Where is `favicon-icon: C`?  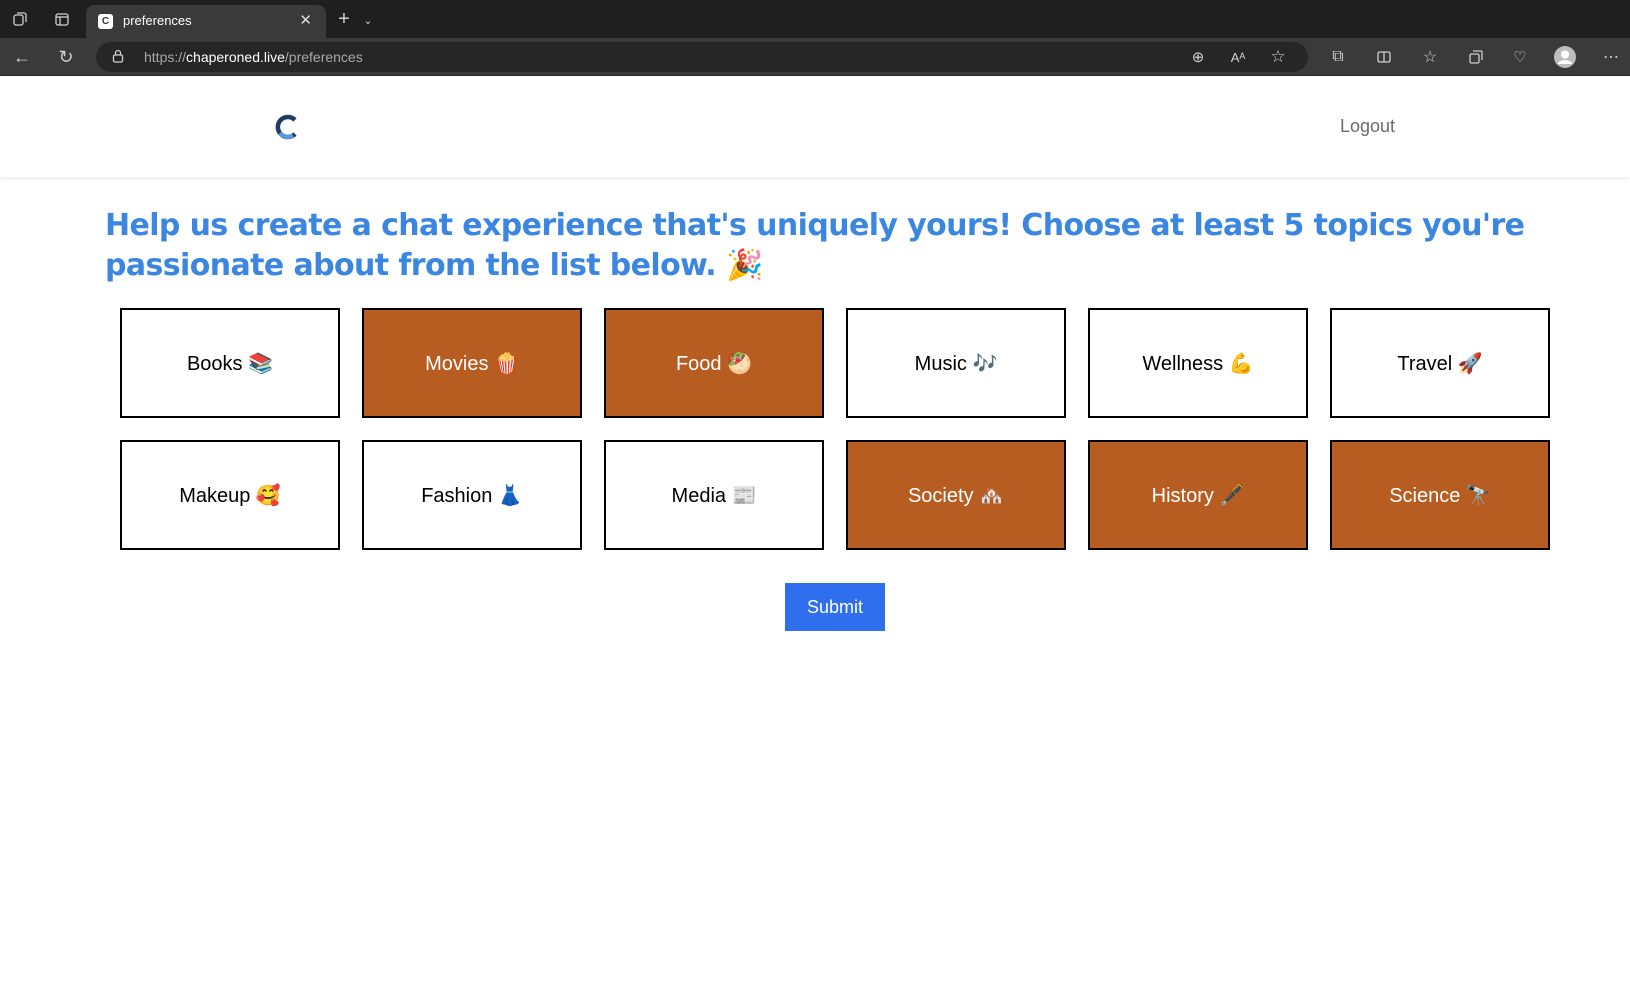 favicon-icon: C is located at coordinates (105, 21).